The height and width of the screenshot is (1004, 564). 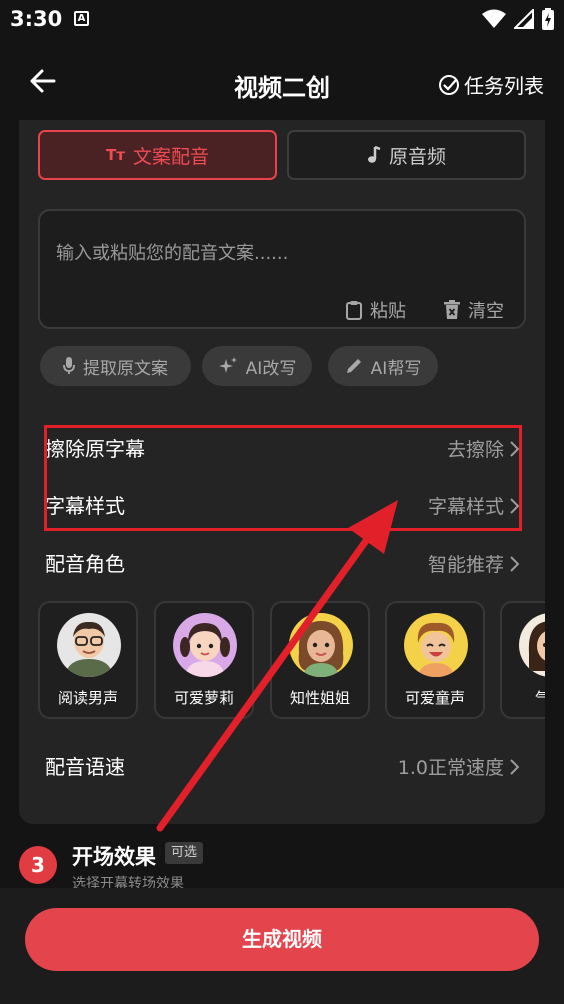 What do you see at coordinates (205, 650) in the screenshot?
I see `cute-girl-avatar-icon` at bounding box center [205, 650].